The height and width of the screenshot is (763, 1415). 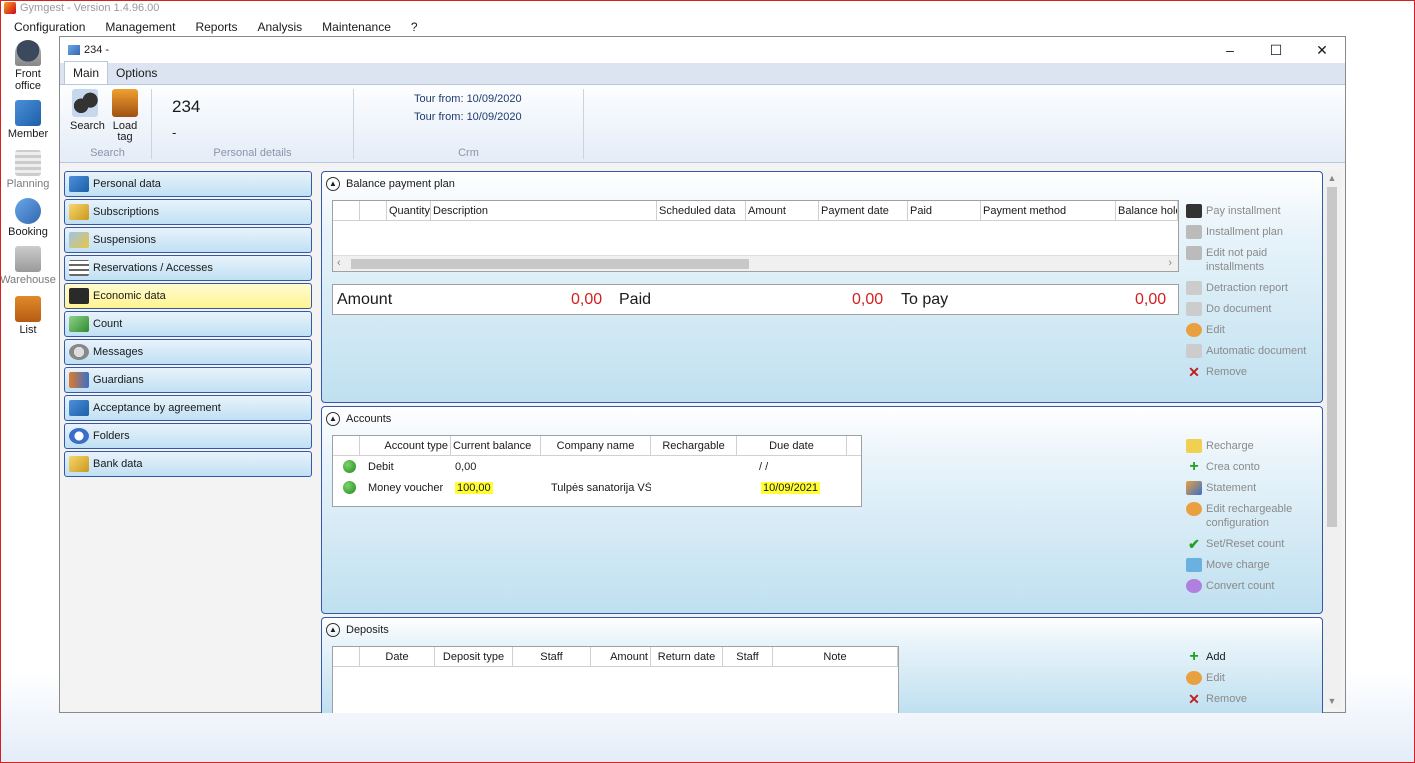 What do you see at coordinates (1246, 544) in the screenshot?
I see `set-reset-count-button: ✔ Set/Reset count` at bounding box center [1246, 544].